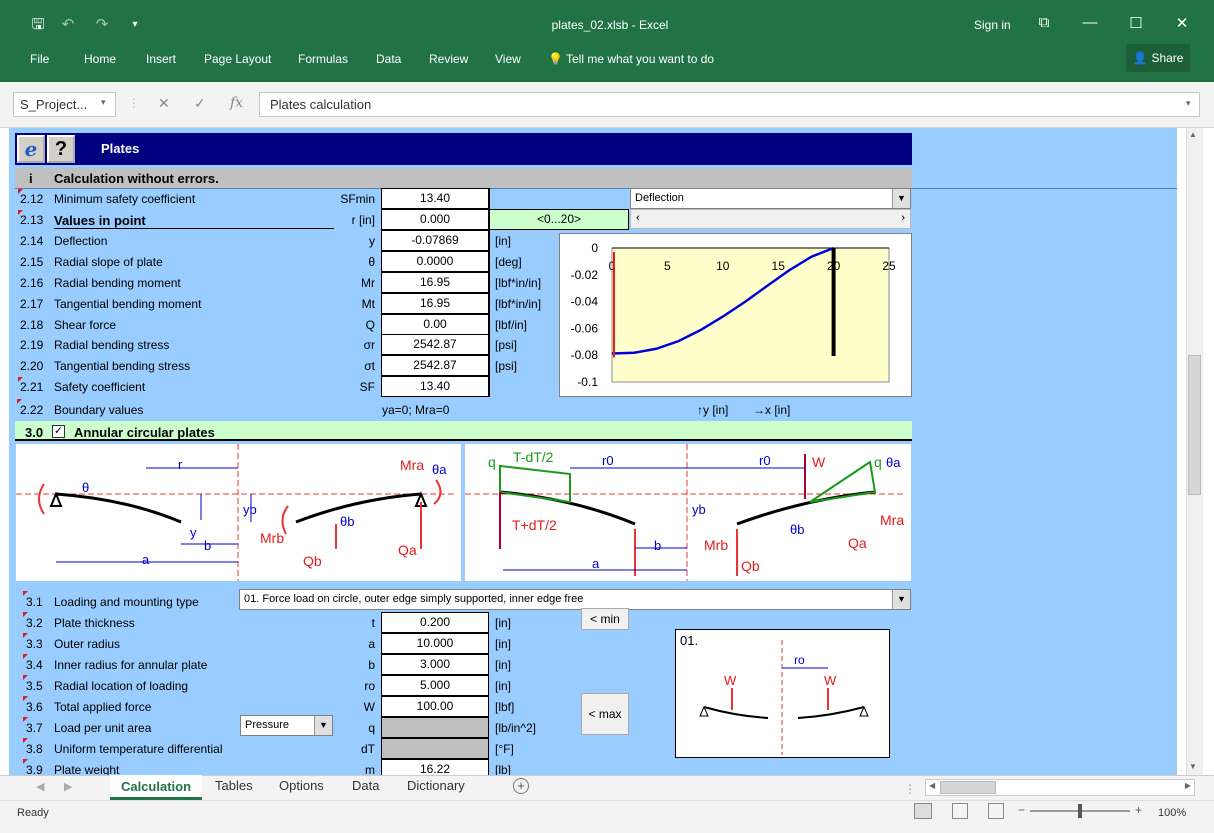  Describe the element at coordinates (39, 59) in the screenshot. I see `tab-file: File` at that location.